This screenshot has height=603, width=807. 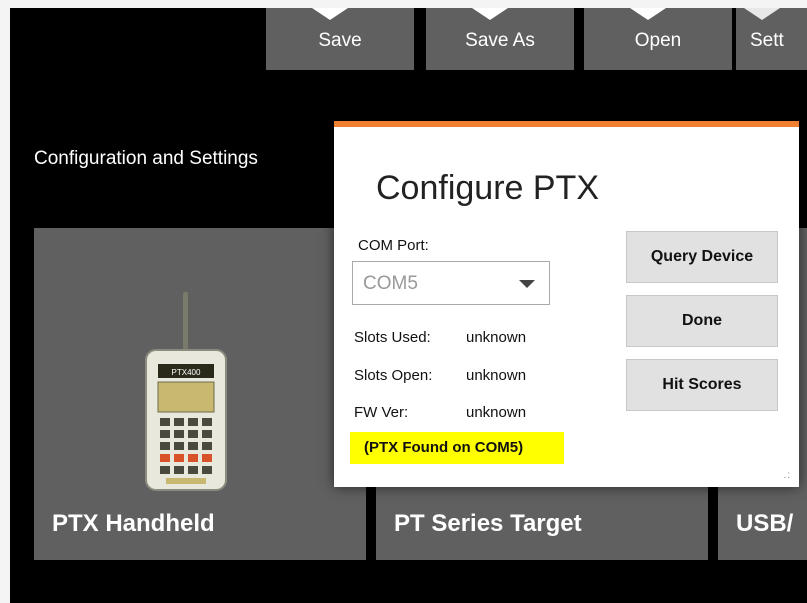 What do you see at coordinates (702, 321) in the screenshot?
I see `done-button: Done` at bounding box center [702, 321].